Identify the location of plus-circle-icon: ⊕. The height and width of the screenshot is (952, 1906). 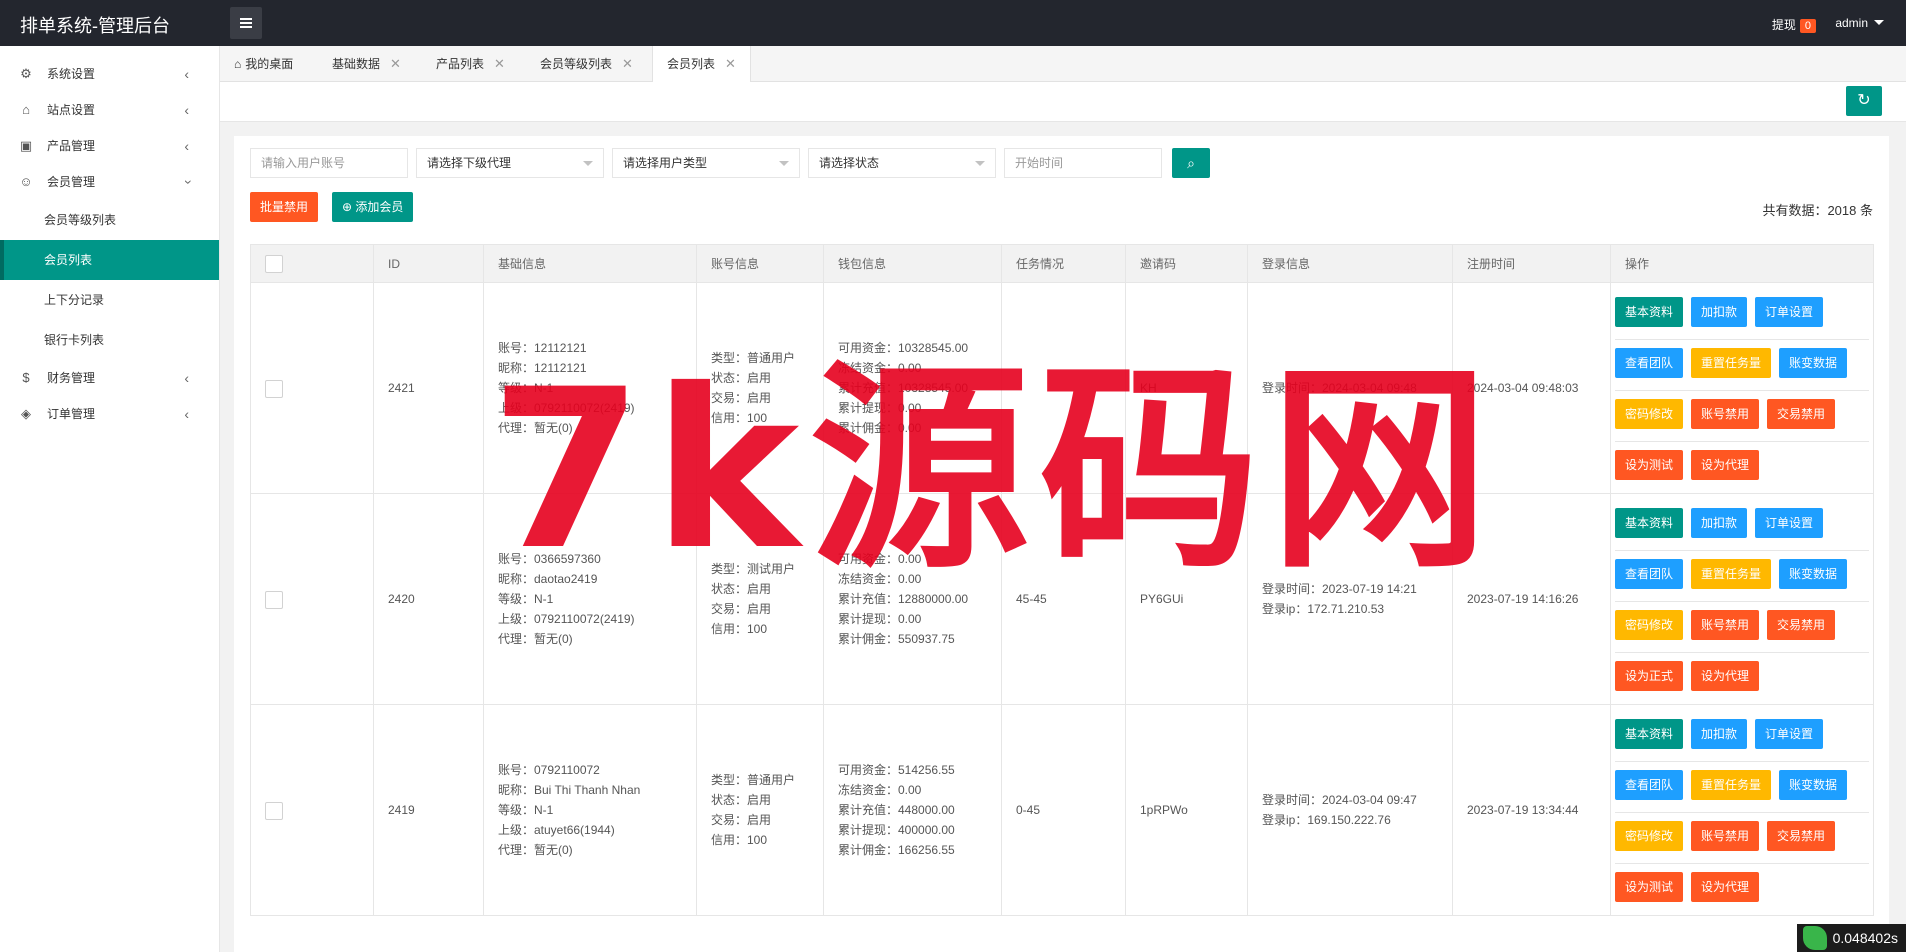
(349, 207).